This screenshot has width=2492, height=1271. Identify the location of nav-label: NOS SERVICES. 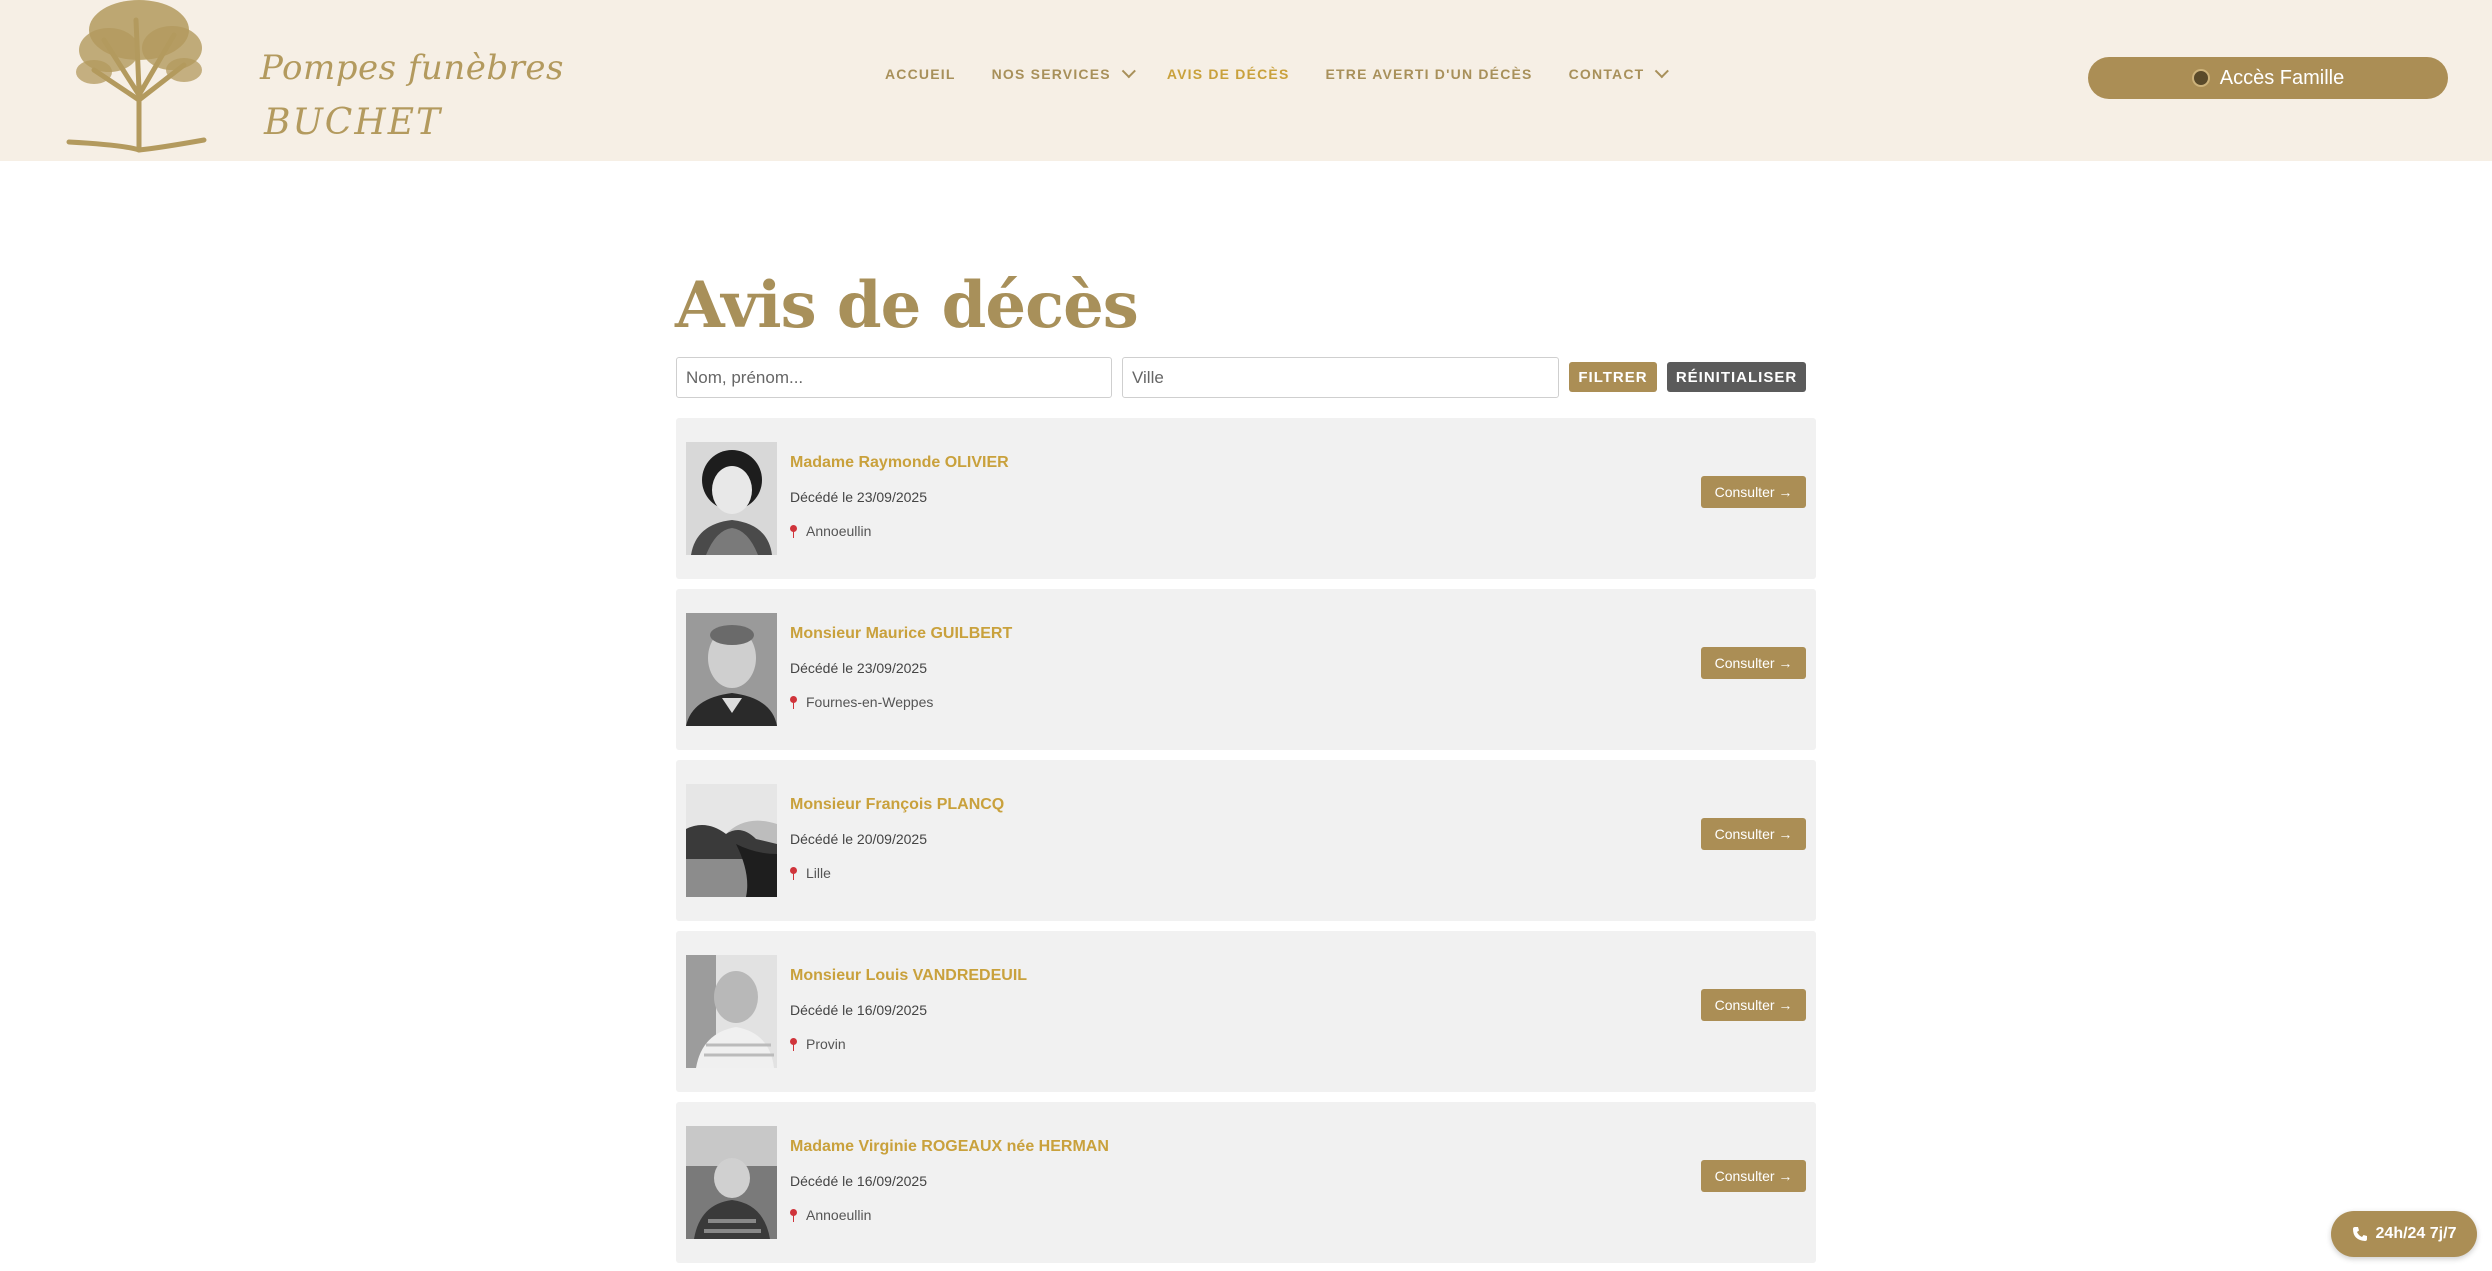
(1051, 74).